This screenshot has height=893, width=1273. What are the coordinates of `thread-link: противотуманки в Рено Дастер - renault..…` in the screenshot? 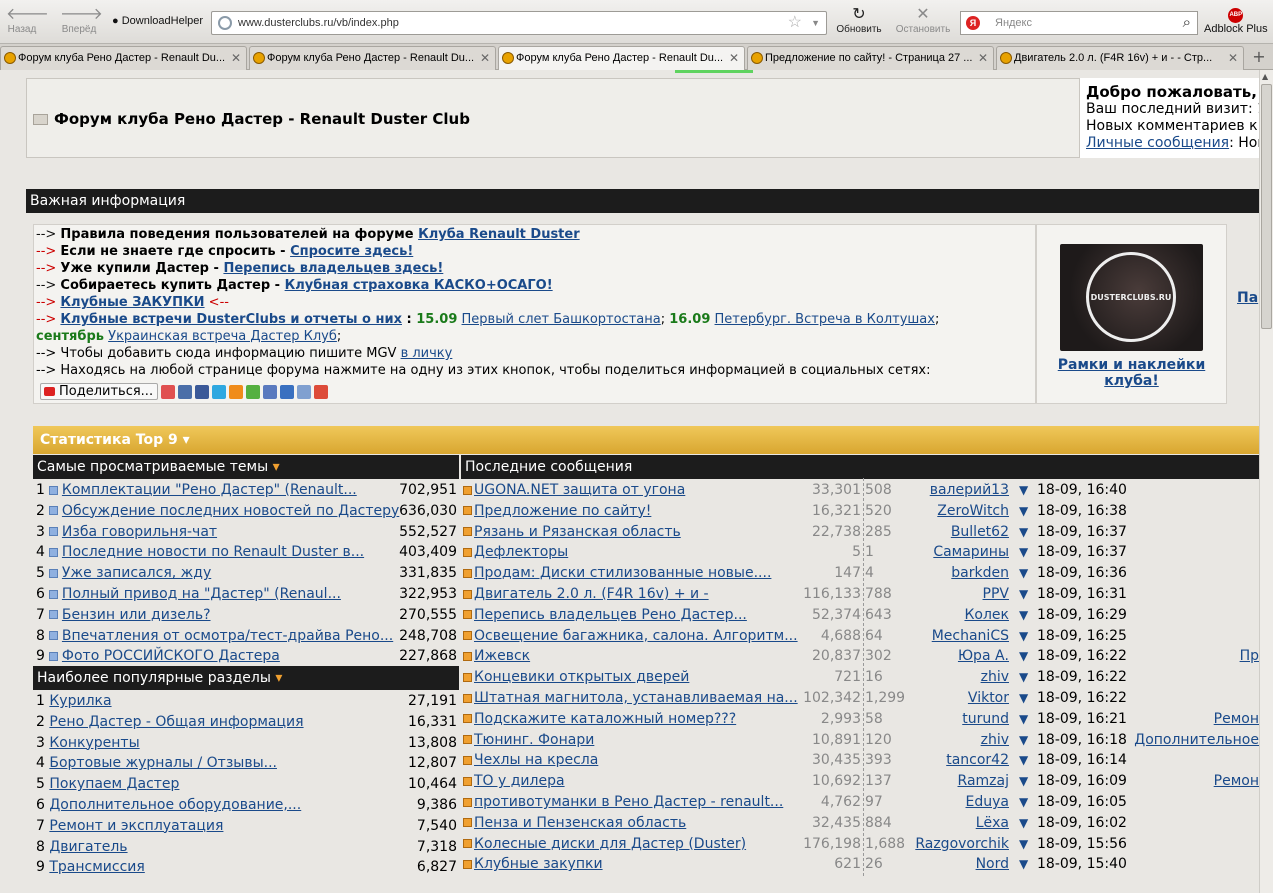 It's located at (628, 802).